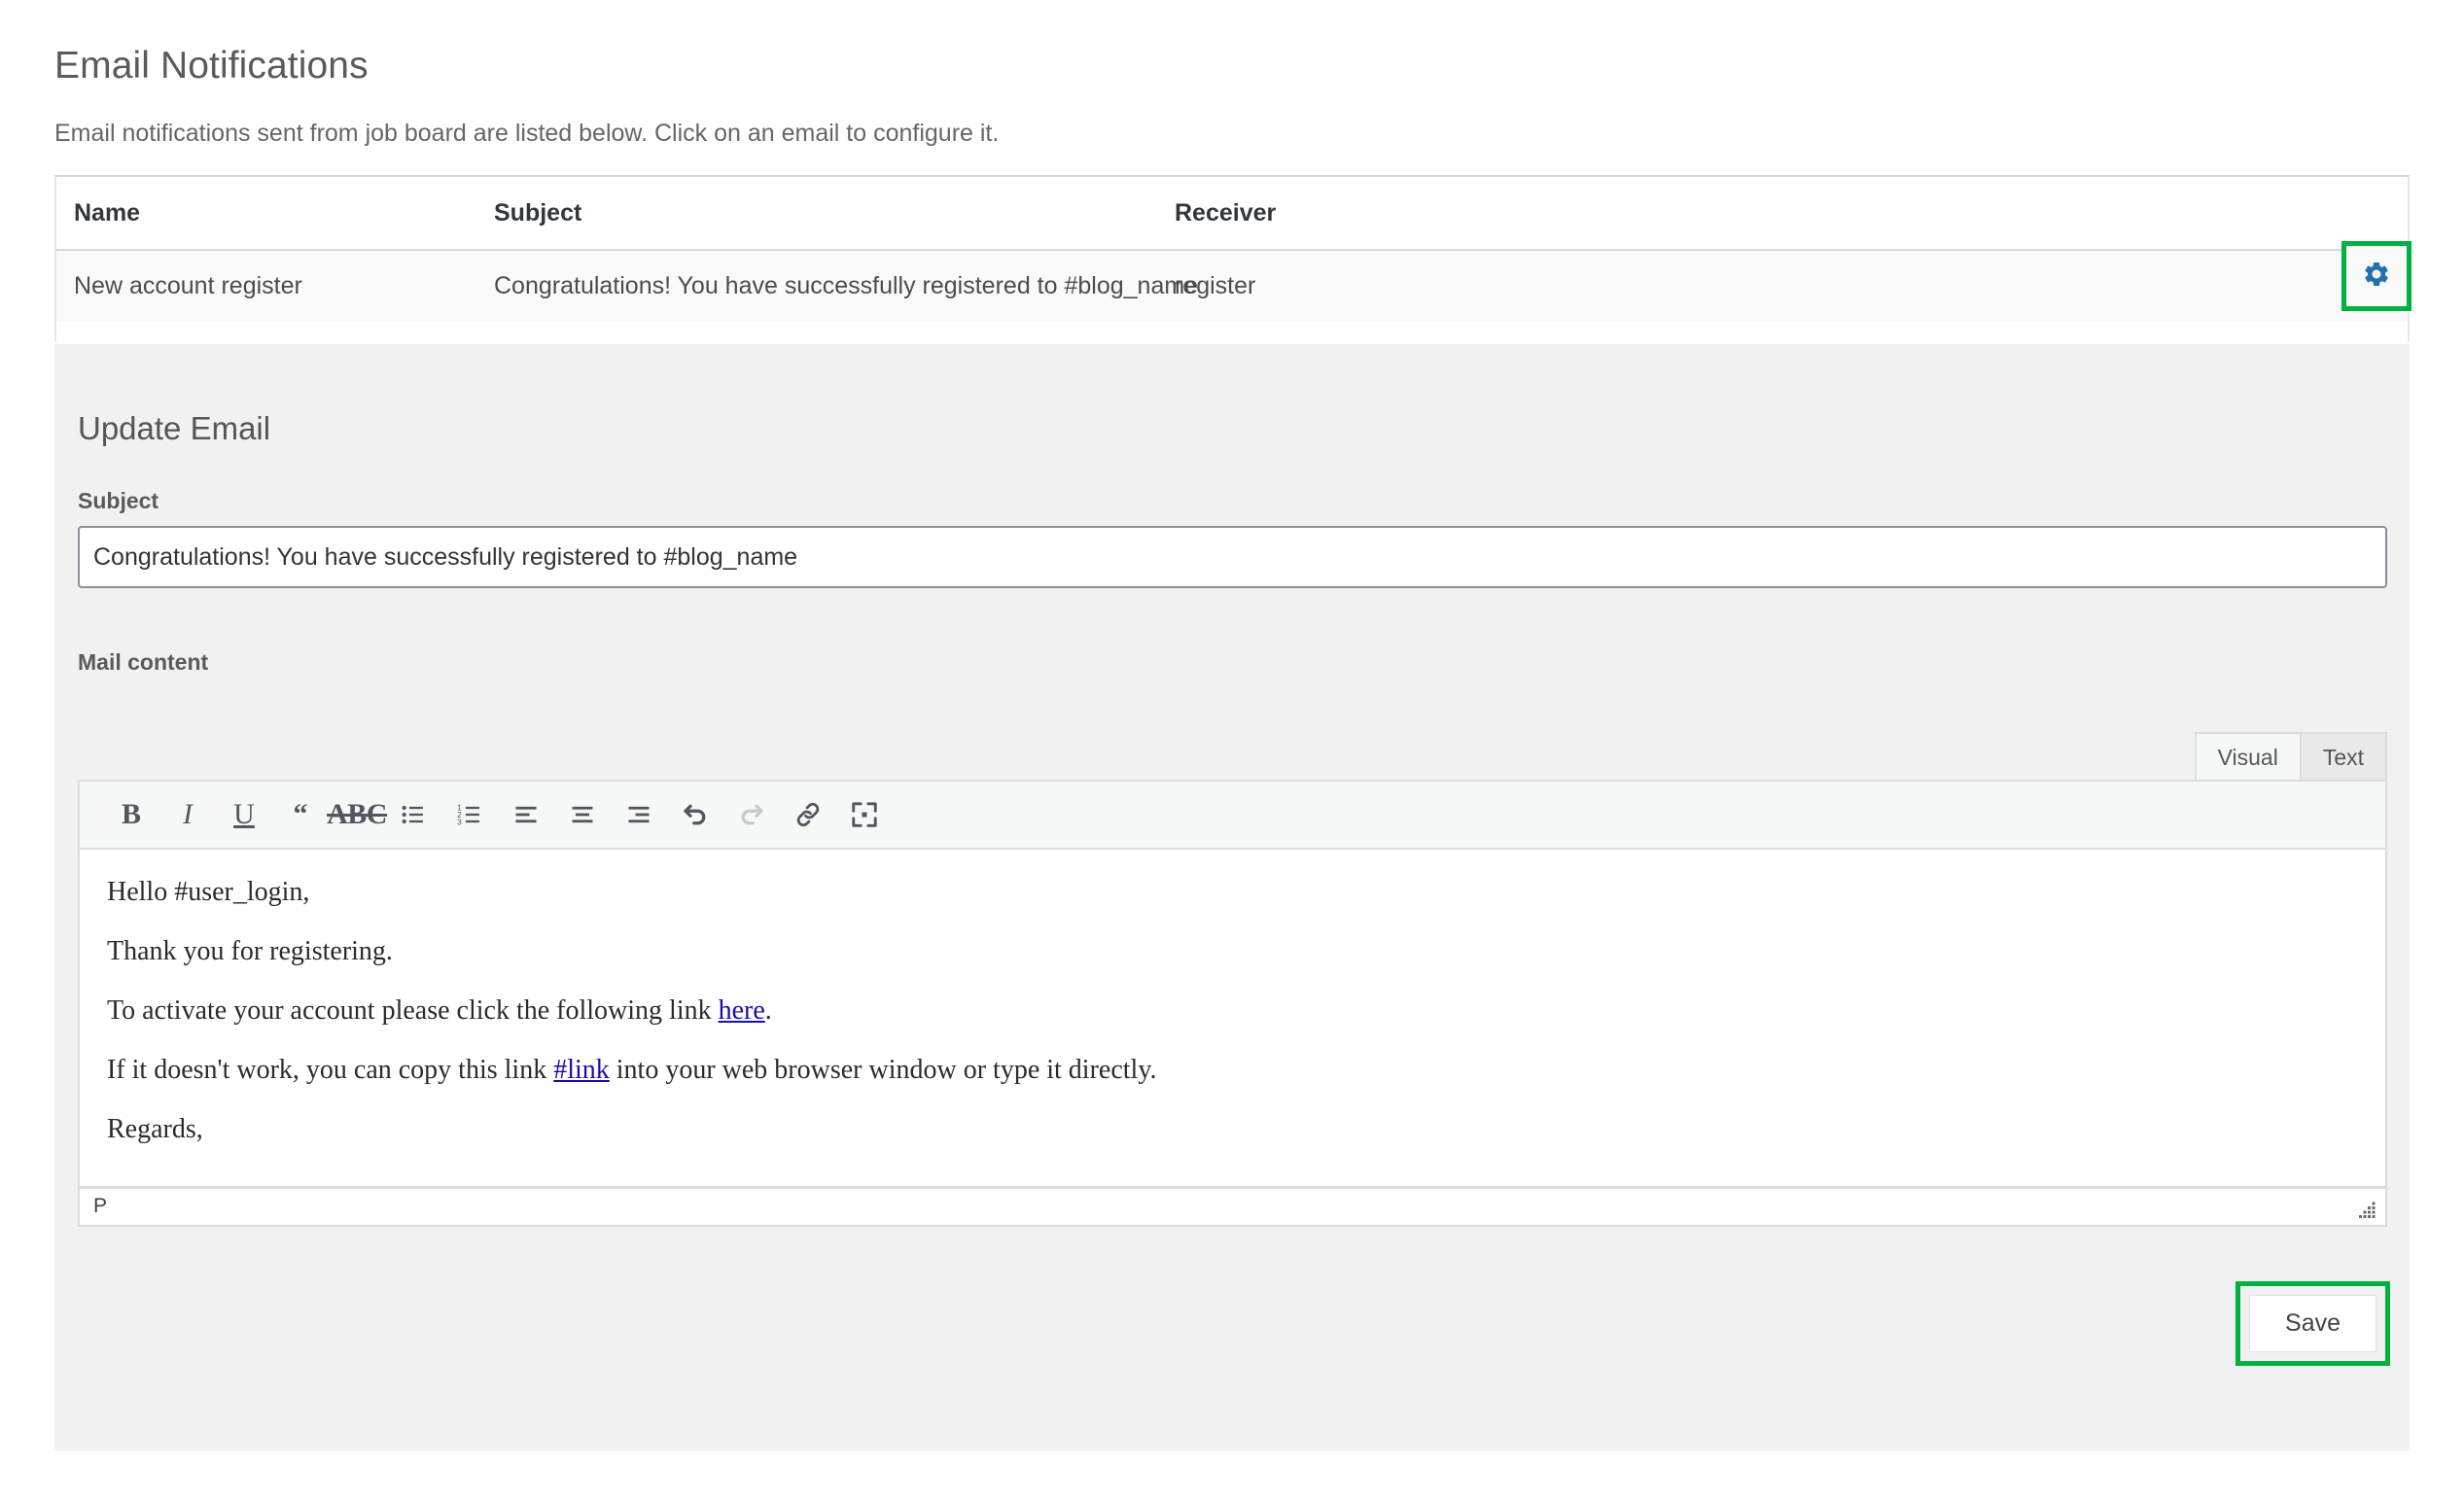 The width and height of the screenshot is (2464, 1500). I want to click on link-placeholder-link: #link, so click(581, 1070).